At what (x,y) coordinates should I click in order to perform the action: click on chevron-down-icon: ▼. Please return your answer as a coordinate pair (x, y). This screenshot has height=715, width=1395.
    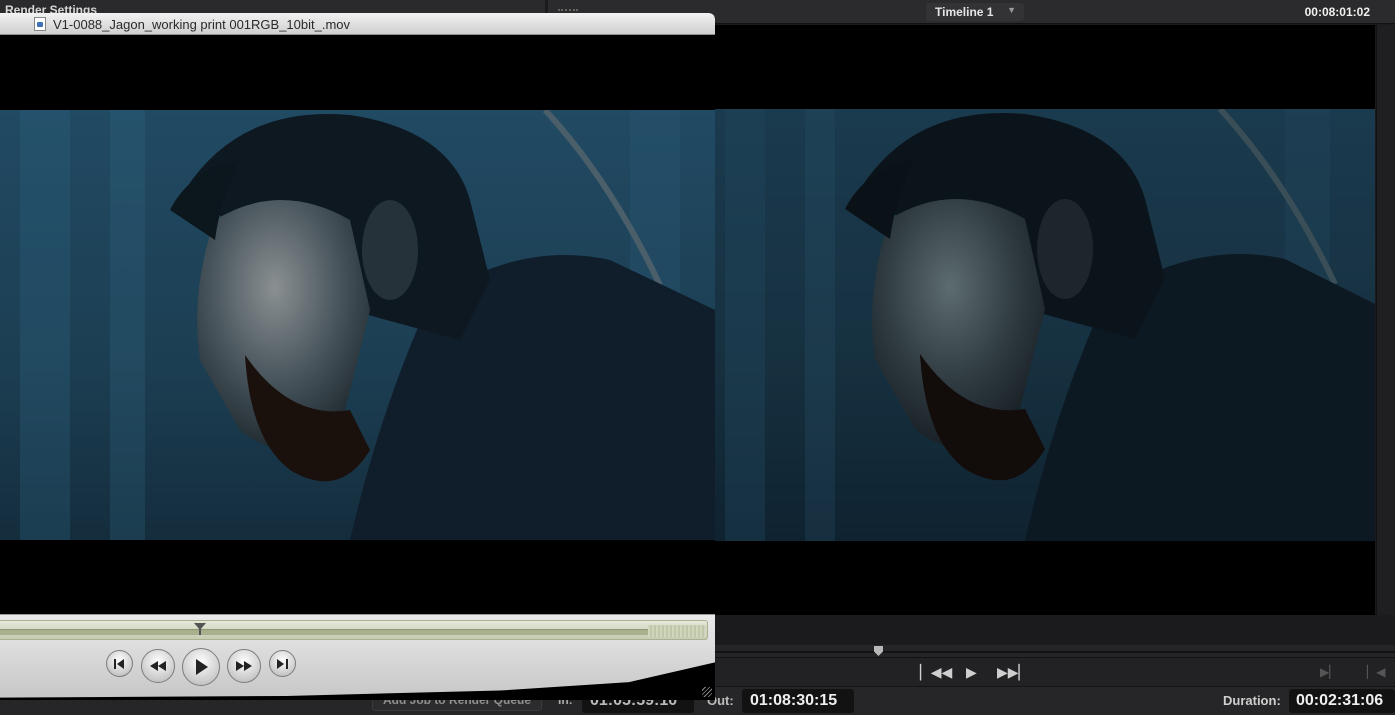
    Looking at the image, I should click on (1011, 10).